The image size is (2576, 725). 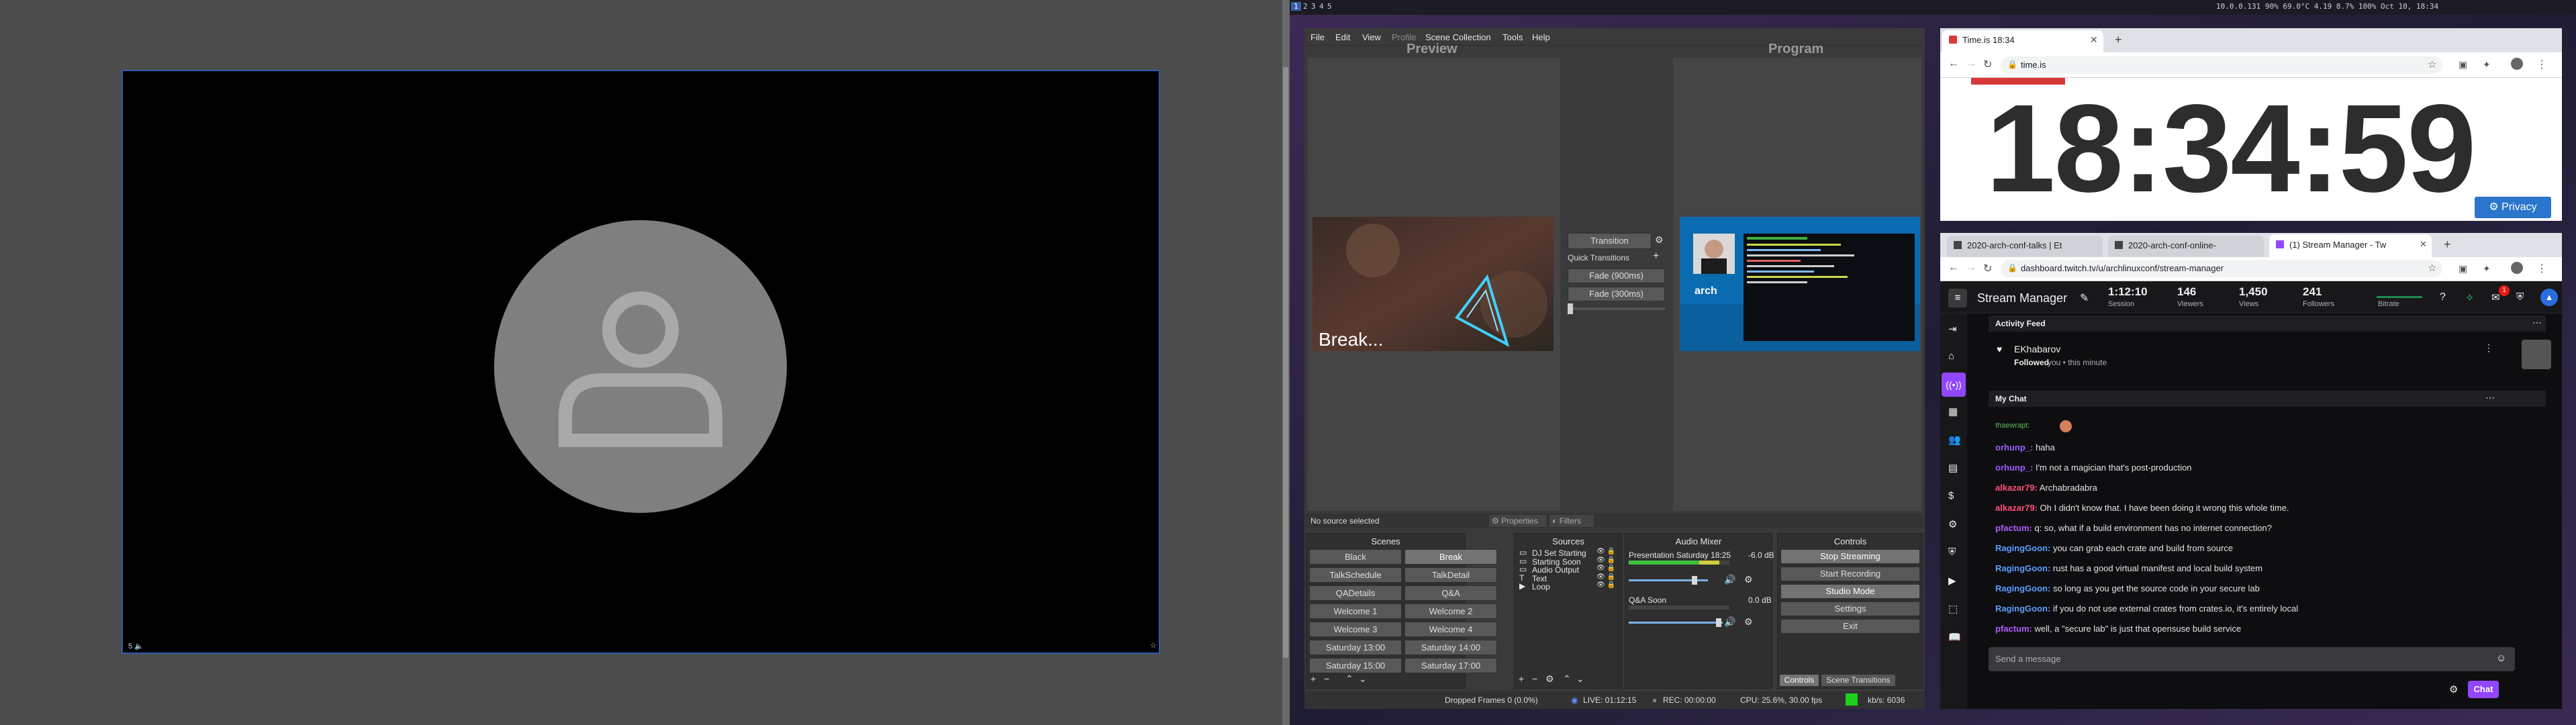 I want to click on activity-more-icon: ⋯, so click(x=2537, y=322).